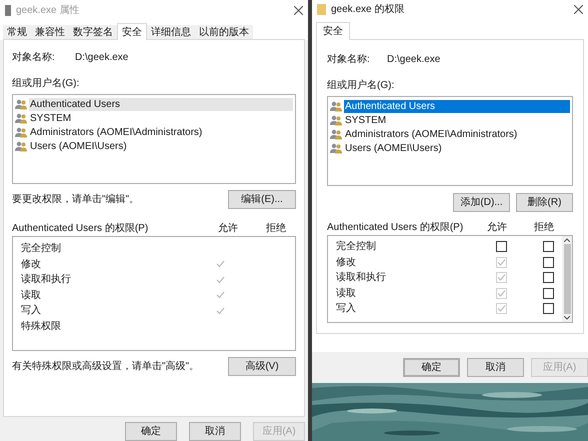 The image size is (588, 441). What do you see at coordinates (93, 32) in the screenshot?
I see `tab: 数字签名` at bounding box center [93, 32].